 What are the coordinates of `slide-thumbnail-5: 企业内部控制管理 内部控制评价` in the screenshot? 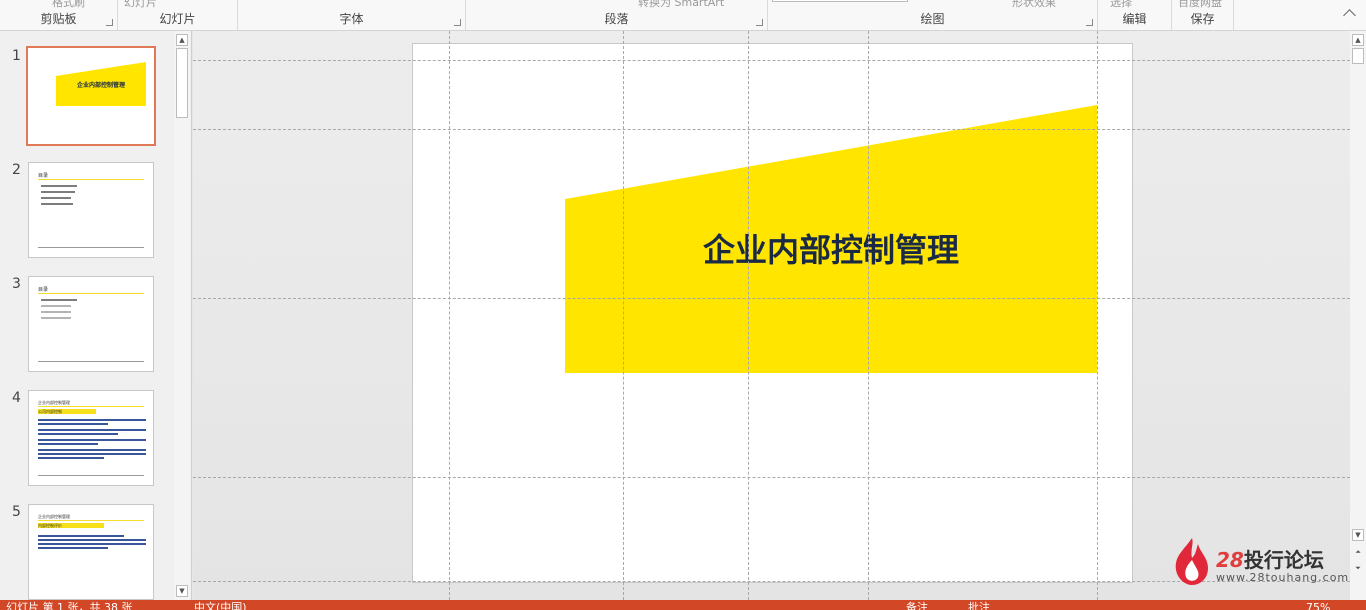 It's located at (91, 552).